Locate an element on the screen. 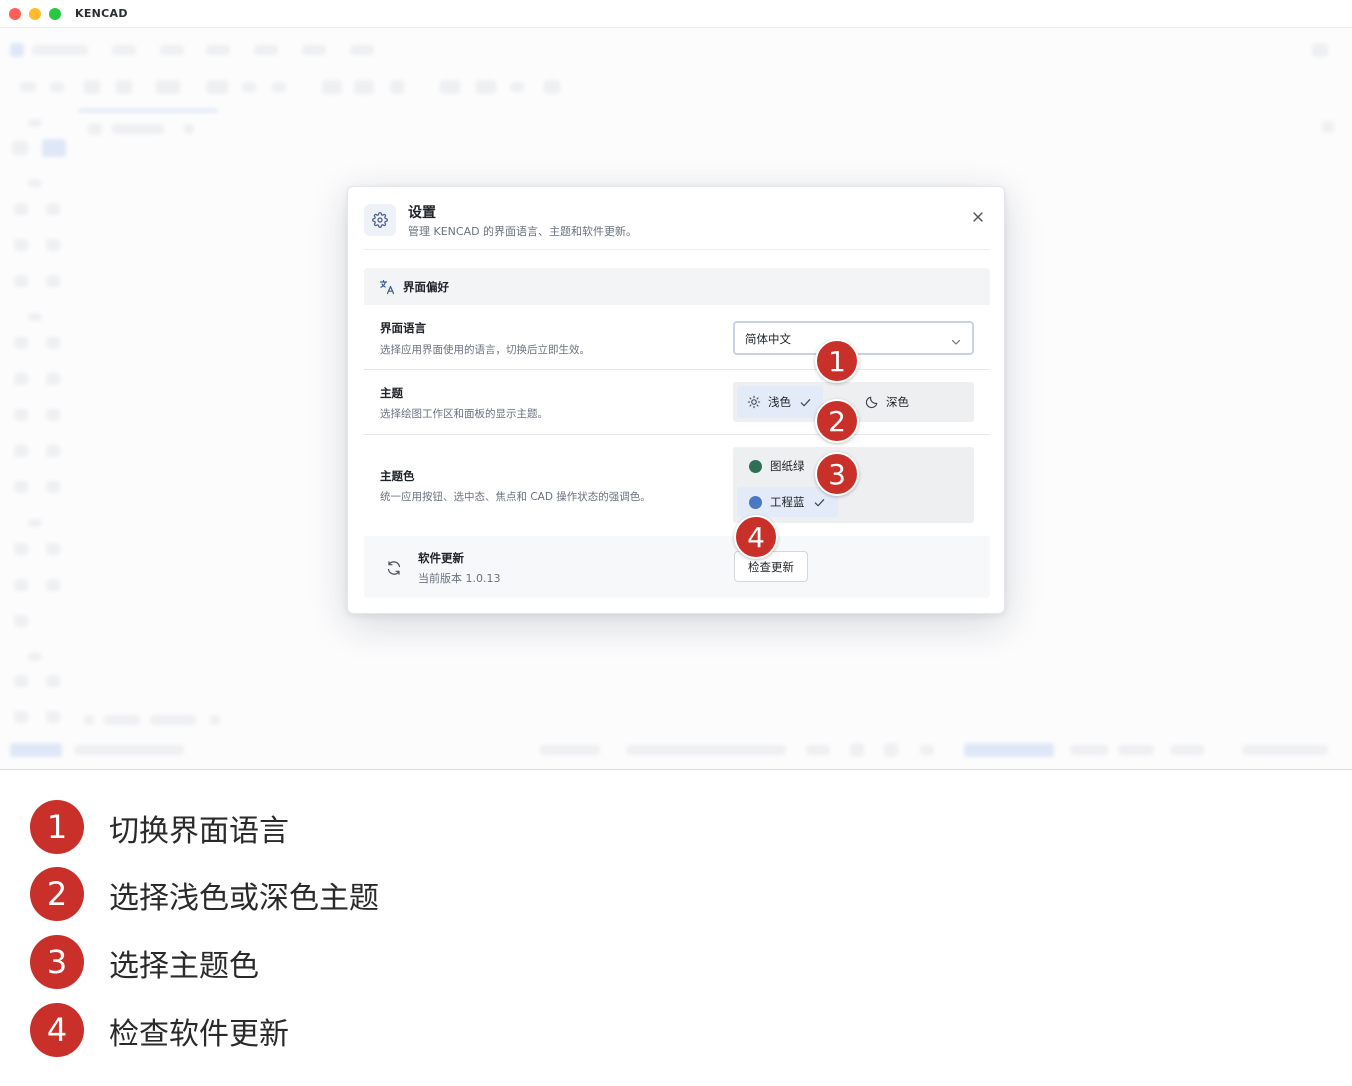 This screenshot has width=1352, height=1086. translate-icon is located at coordinates (387, 287).